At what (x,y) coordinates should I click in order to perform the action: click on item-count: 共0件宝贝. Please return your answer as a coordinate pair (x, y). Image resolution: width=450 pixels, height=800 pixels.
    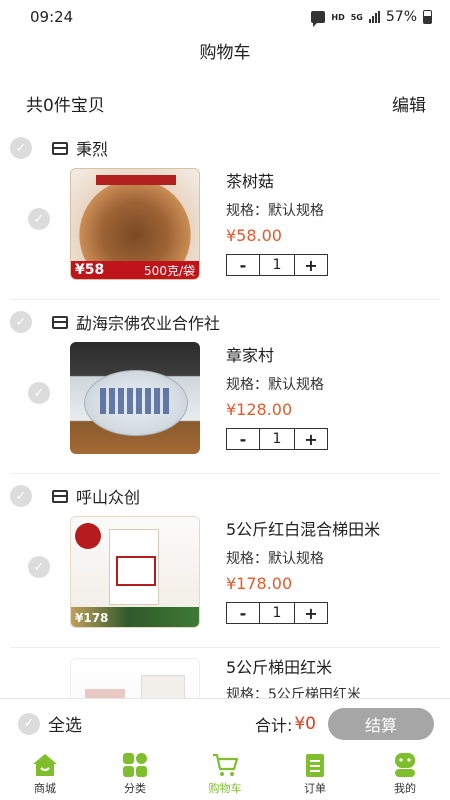
    Looking at the image, I should click on (65, 105).